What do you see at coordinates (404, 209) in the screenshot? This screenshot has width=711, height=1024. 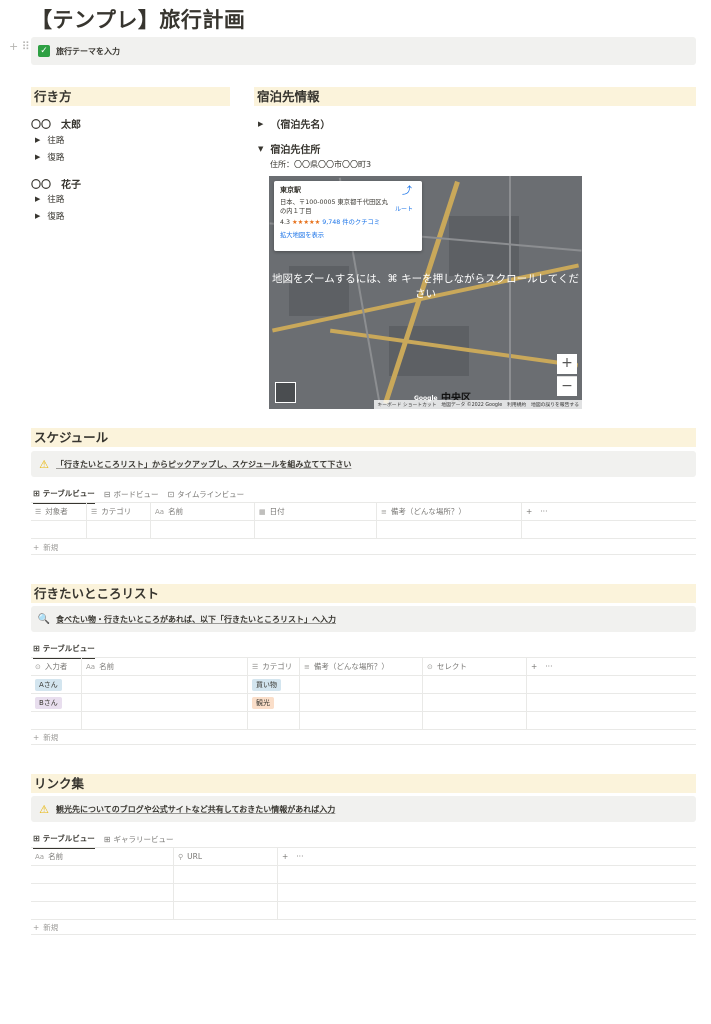 I see `route-link: ルート` at bounding box center [404, 209].